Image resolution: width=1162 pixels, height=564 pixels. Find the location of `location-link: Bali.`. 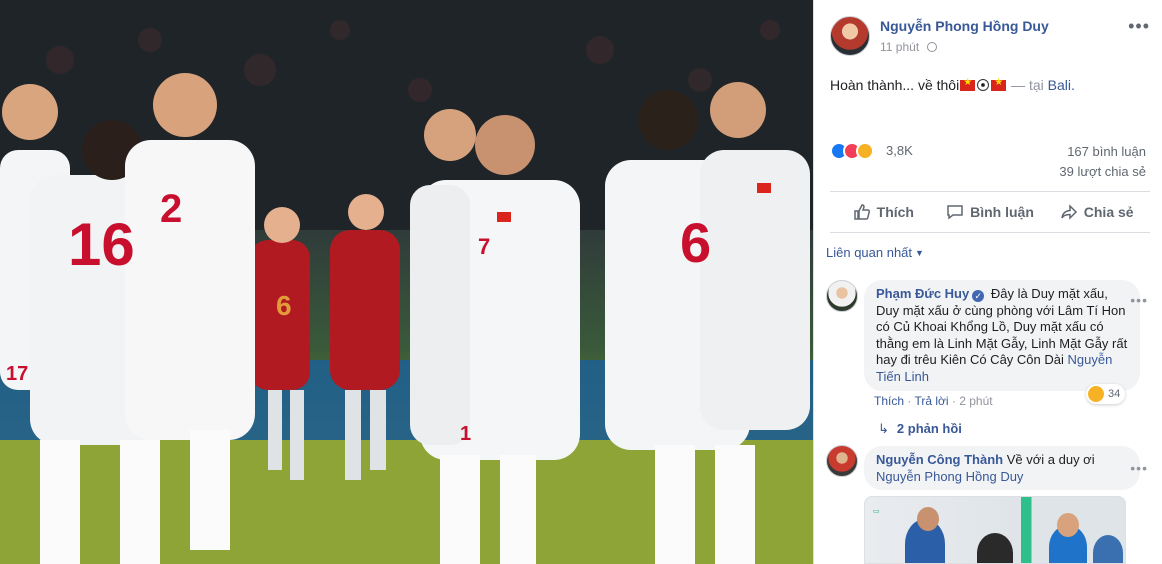

location-link: Bali. is located at coordinates (1061, 85).